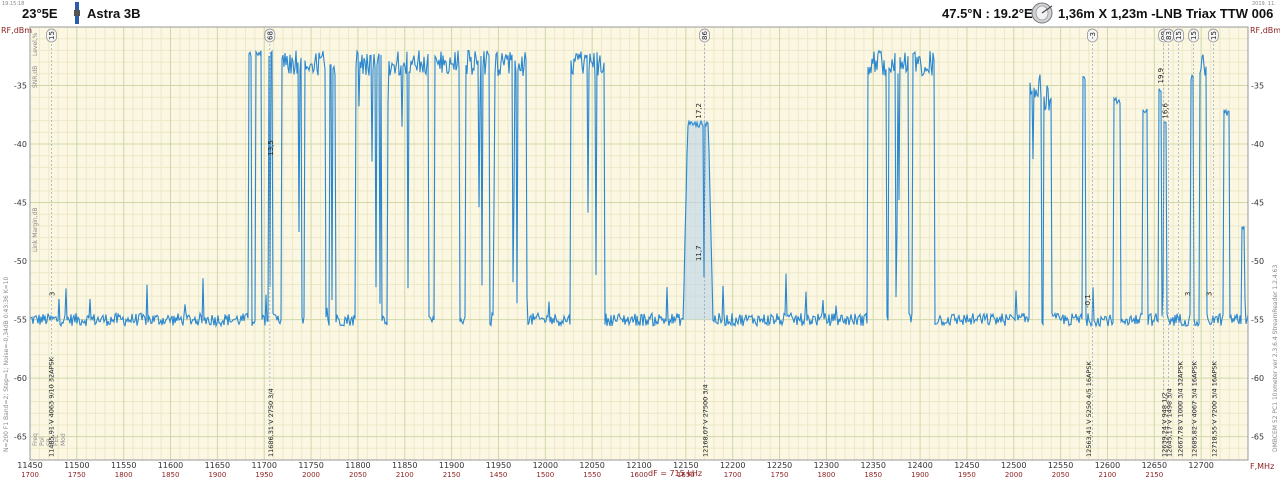 The width and height of the screenshot is (1280, 481). What do you see at coordinates (1257, 203) in the screenshot?
I see `y-tick-label-right: -45` at bounding box center [1257, 203].